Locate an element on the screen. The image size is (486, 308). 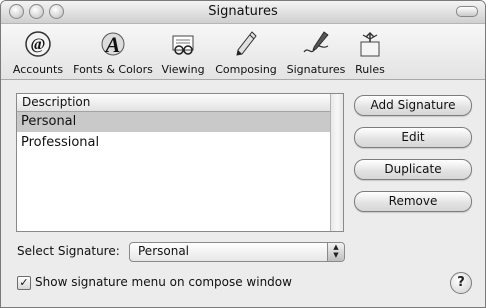
toolbar-item-composing: Composing is located at coordinates (246, 52).